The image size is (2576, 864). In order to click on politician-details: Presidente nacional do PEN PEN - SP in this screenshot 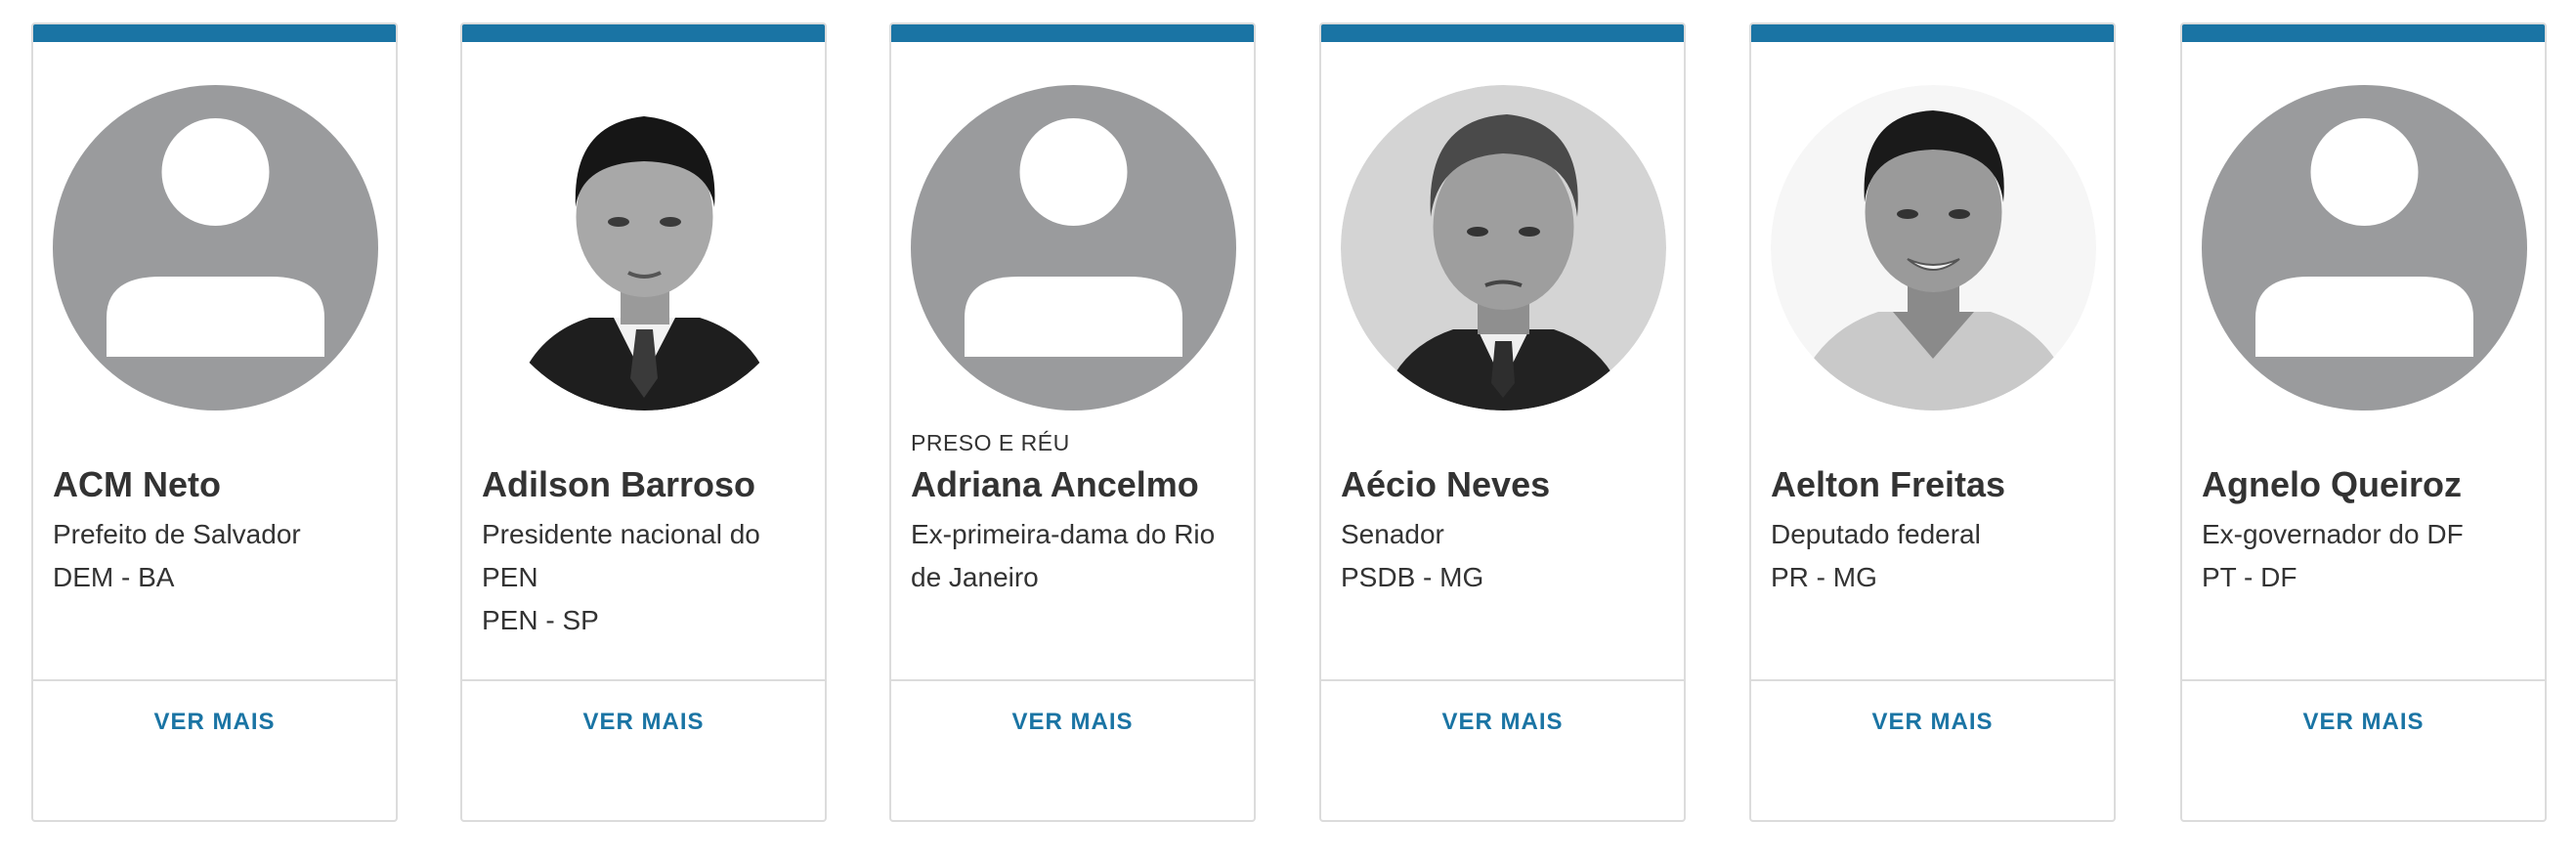, I will do `click(643, 577)`.